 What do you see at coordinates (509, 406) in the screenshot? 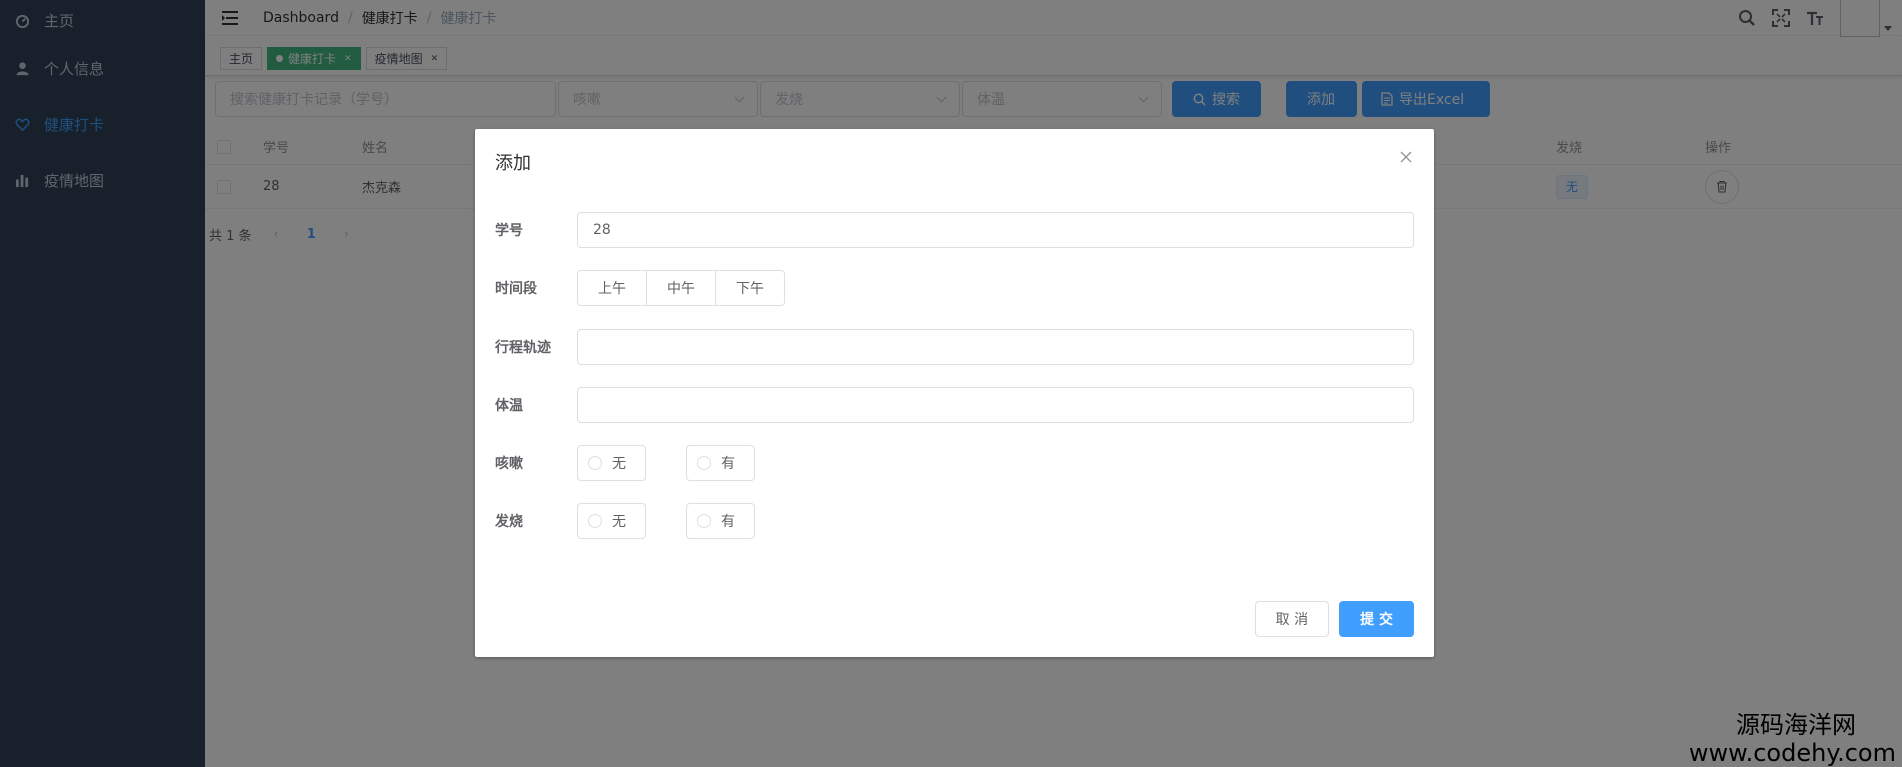
I see `temperature-label: 体温` at bounding box center [509, 406].